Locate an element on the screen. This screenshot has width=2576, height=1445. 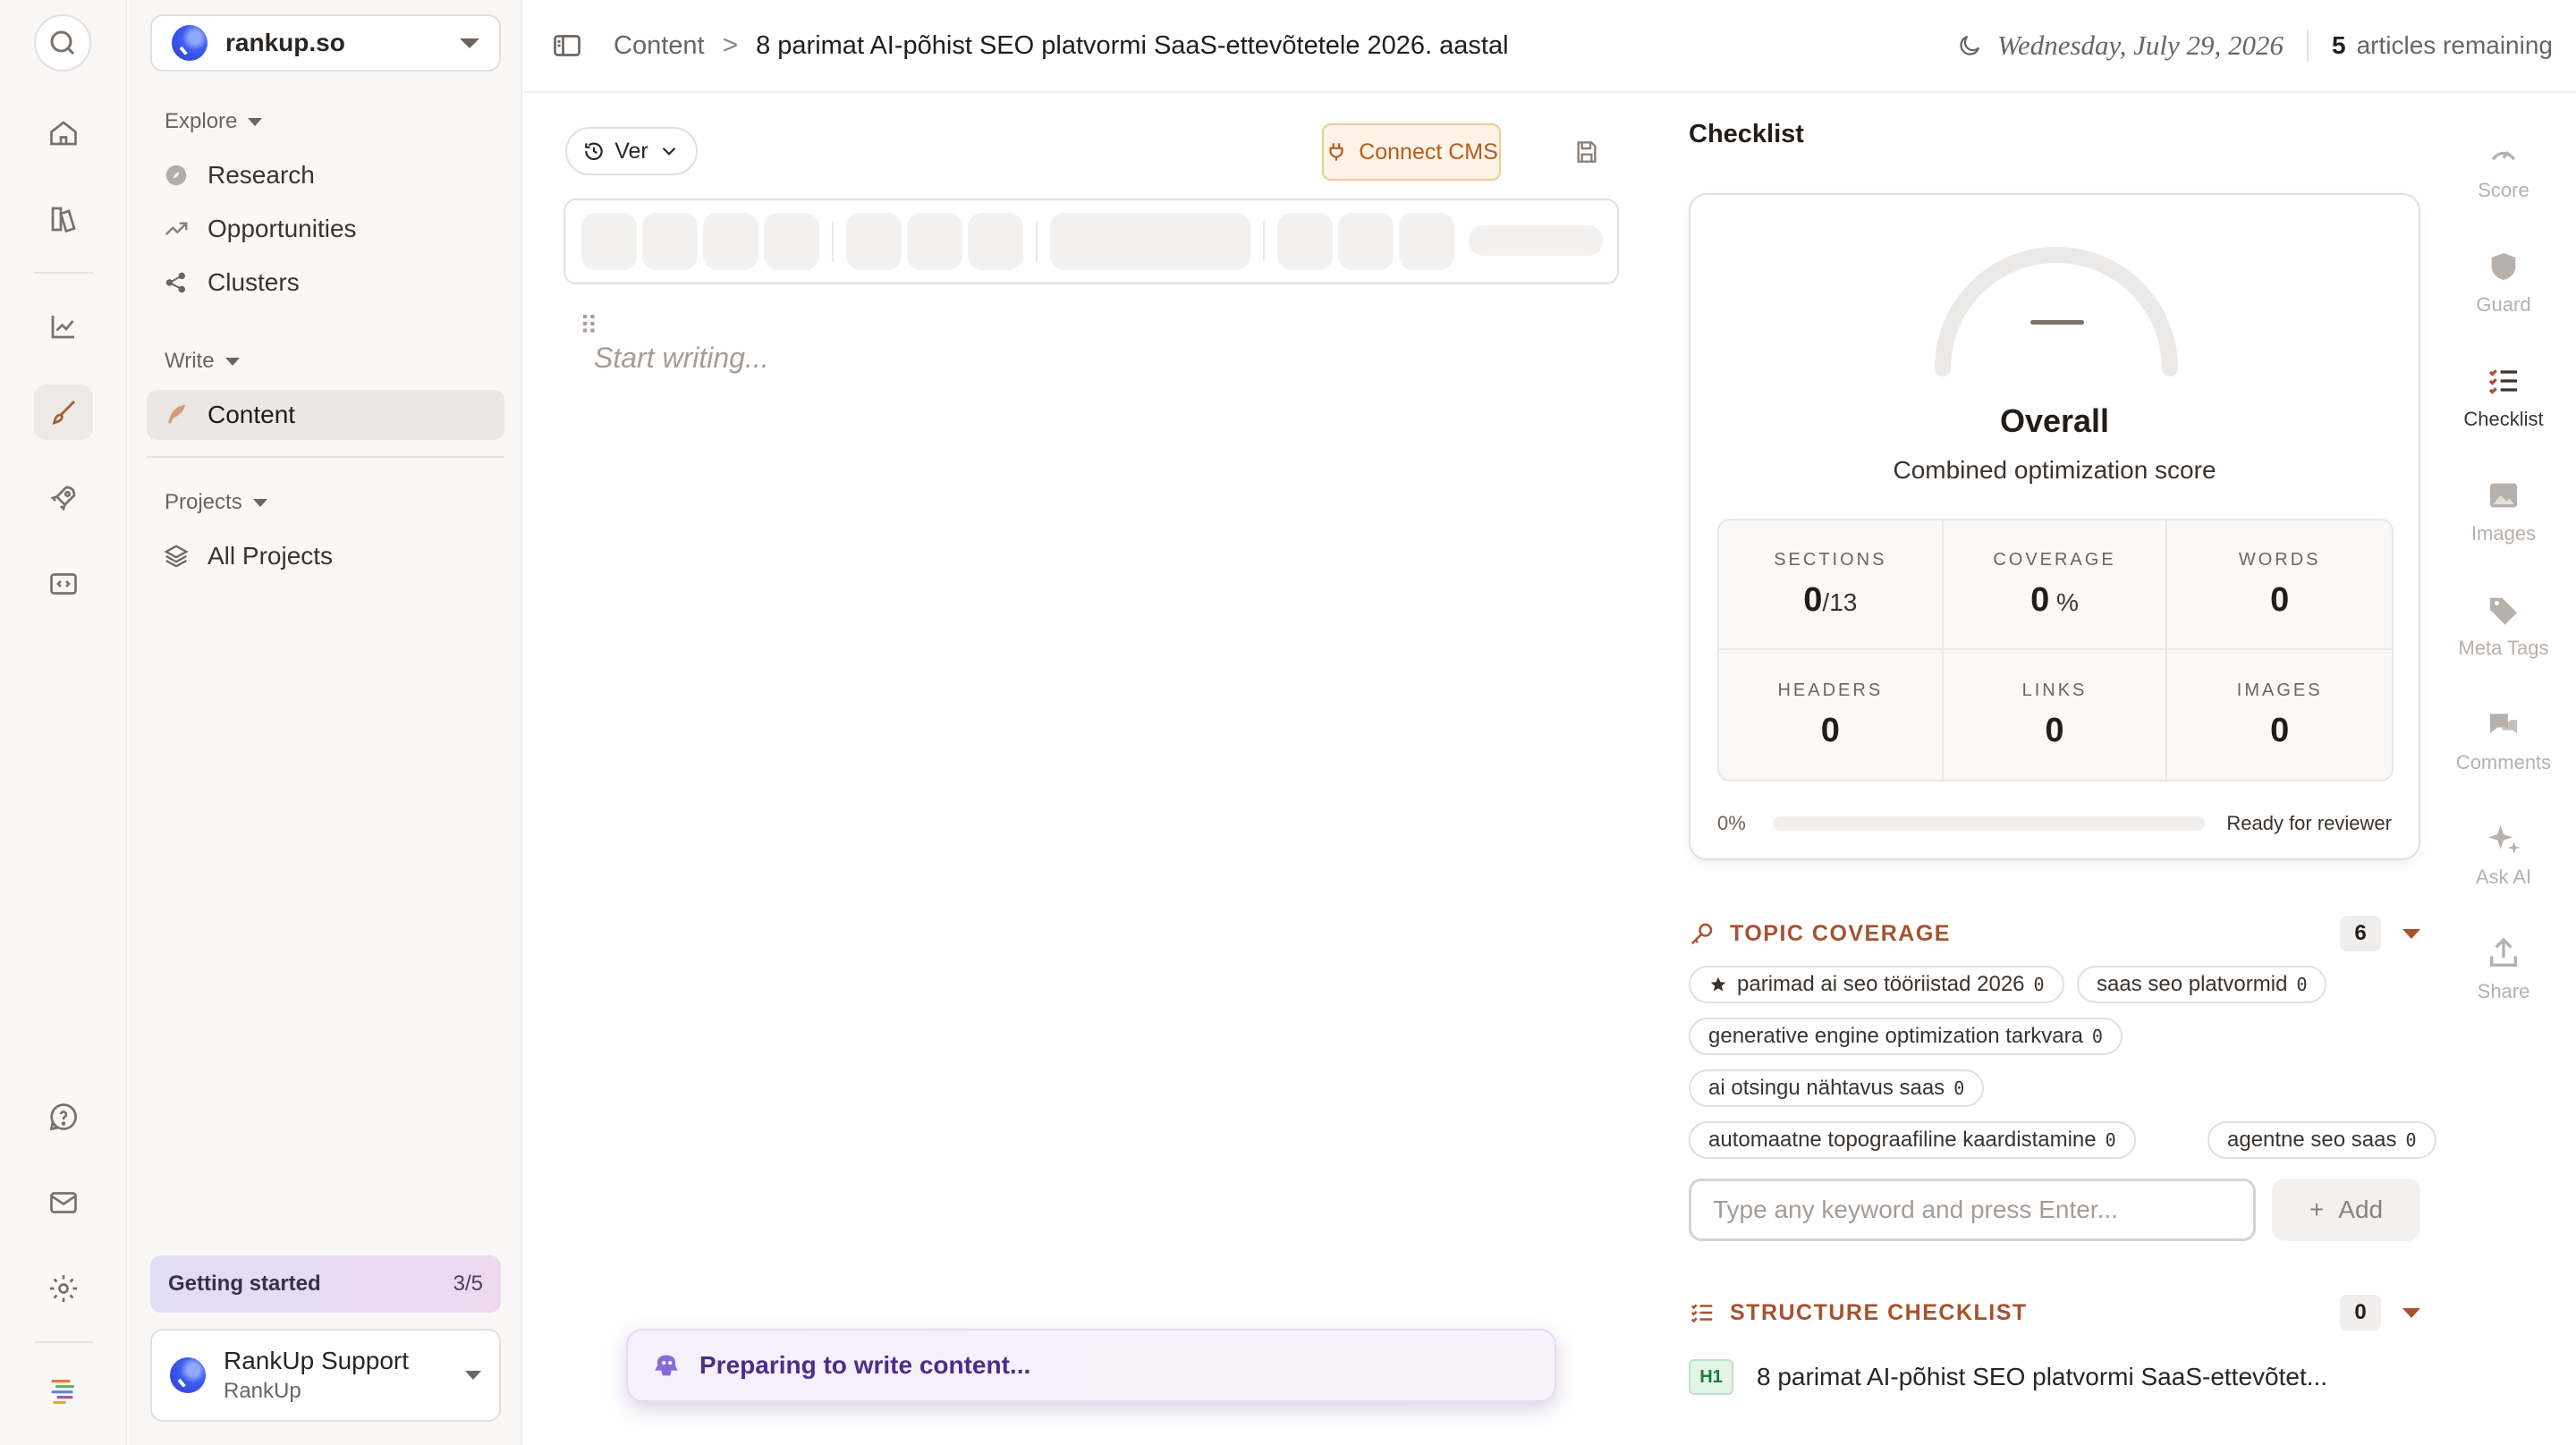
keyword-chip: saas seo platvormid 0 is located at coordinates (2202, 984).